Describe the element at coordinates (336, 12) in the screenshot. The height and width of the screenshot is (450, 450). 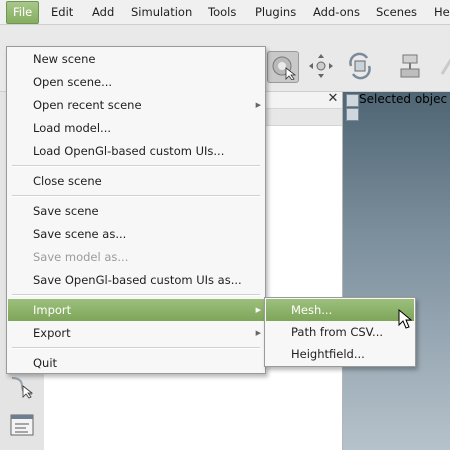
I see `menu-add-ons: Add-ons` at that location.